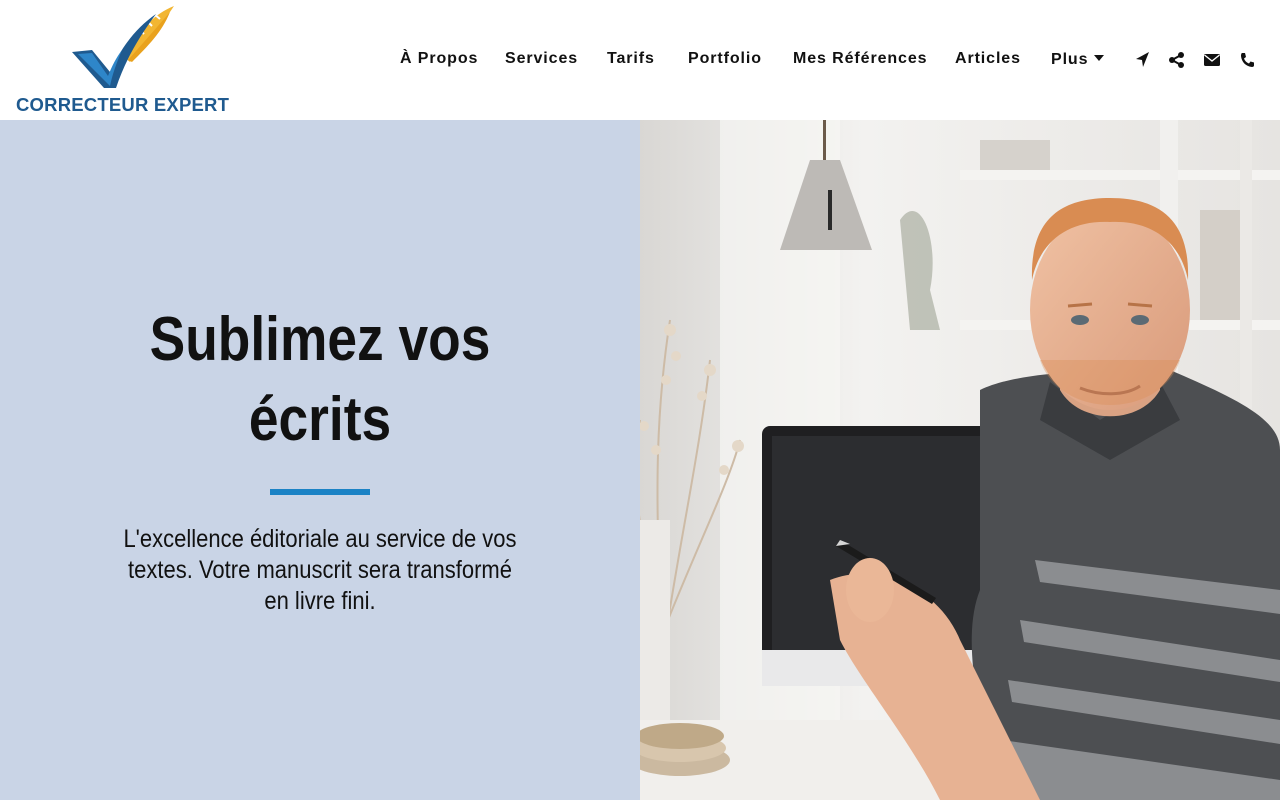  I want to click on share-button, so click(1178, 60).